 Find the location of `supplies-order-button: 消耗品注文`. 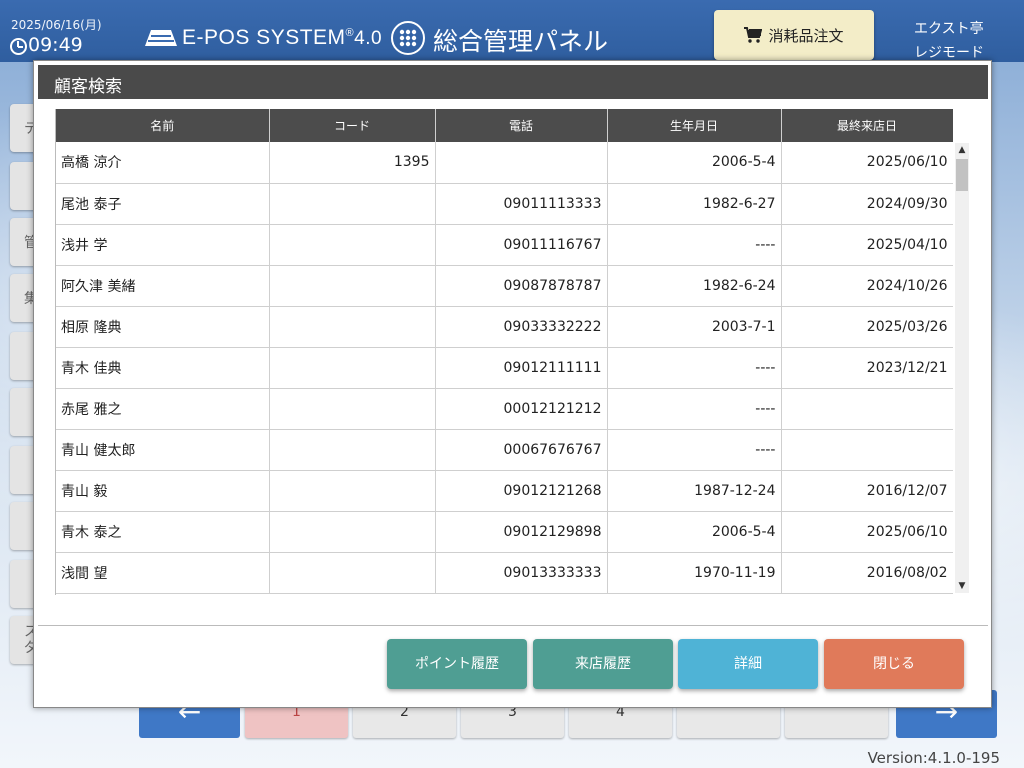

supplies-order-button: 消耗品注文 is located at coordinates (794, 35).